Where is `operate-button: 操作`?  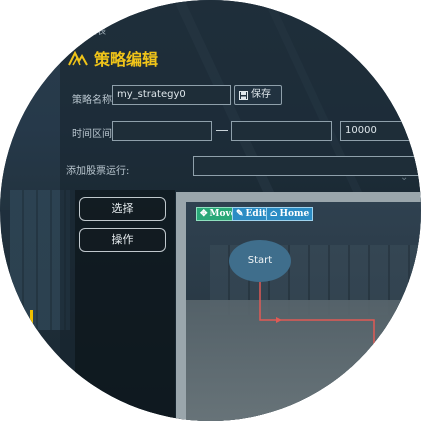
operate-button: 操作 is located at coordinates (122, 240).